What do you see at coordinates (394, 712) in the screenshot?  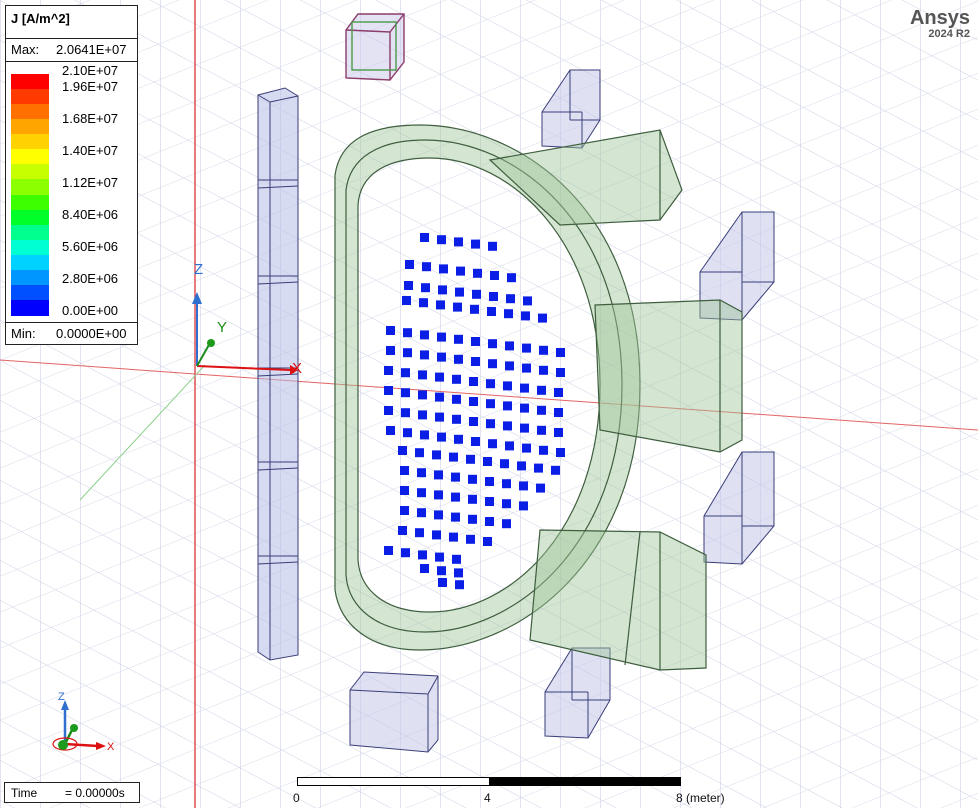 I see `bottom-box-coil` at bounding box center [394, 712].